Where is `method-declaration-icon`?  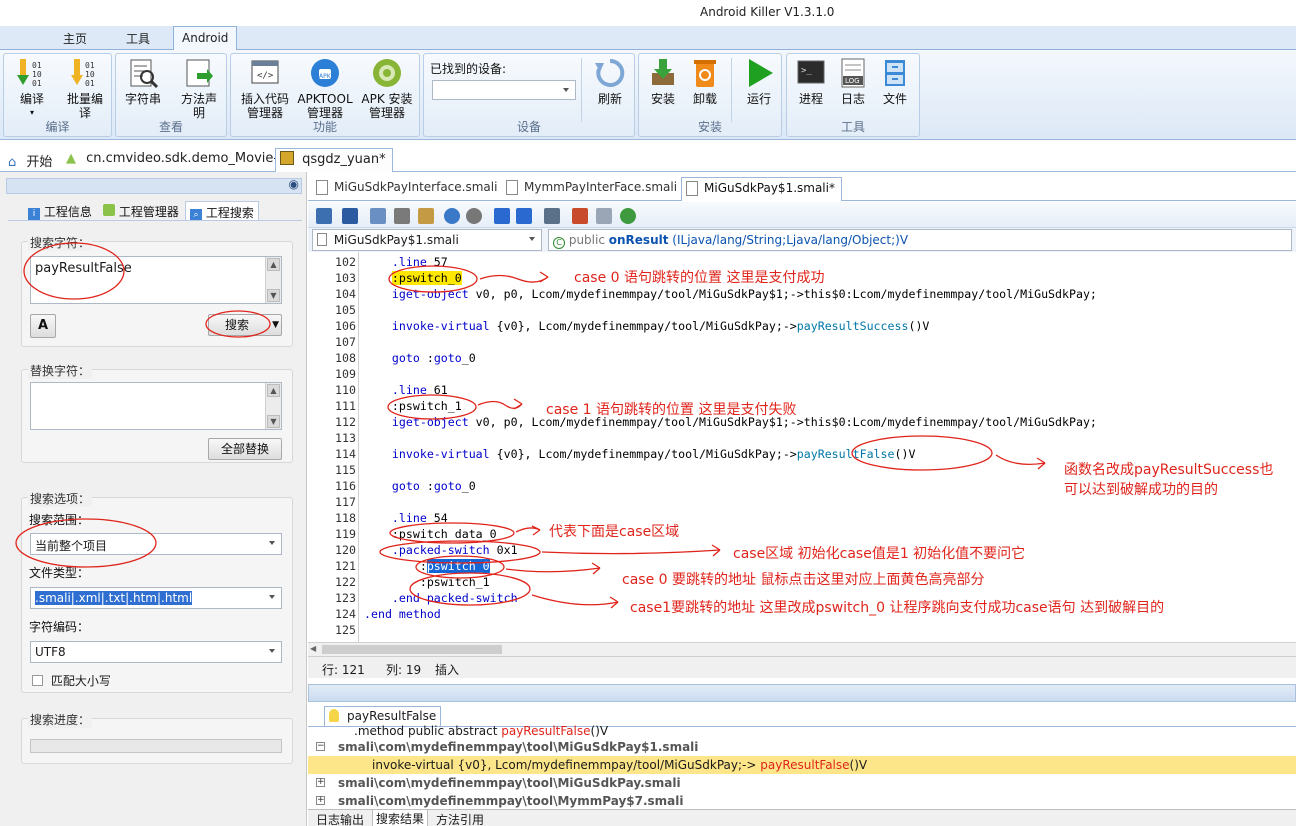
method-declaration-icon is located at coordinates (199, 73).